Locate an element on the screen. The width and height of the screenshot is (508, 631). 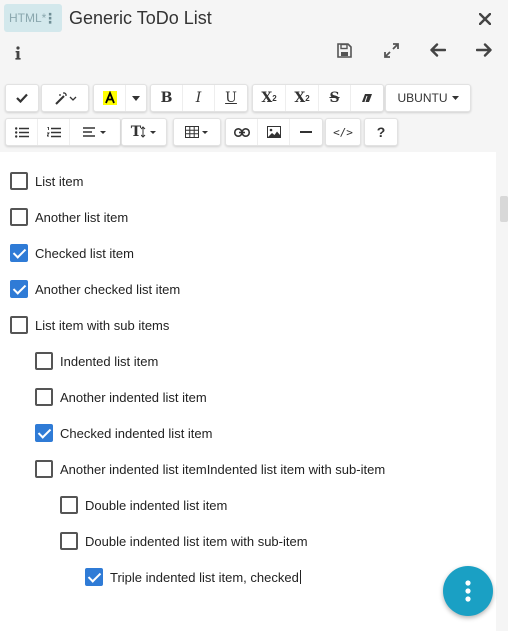
toolbar-group-insert is located at coordinates (274, 132).